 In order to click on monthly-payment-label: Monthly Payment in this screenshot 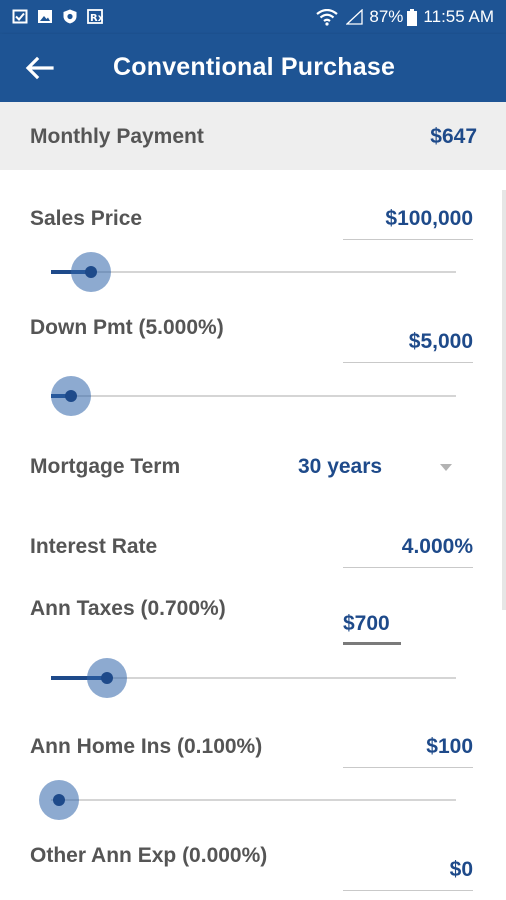, I will do `click(117, 136)`.